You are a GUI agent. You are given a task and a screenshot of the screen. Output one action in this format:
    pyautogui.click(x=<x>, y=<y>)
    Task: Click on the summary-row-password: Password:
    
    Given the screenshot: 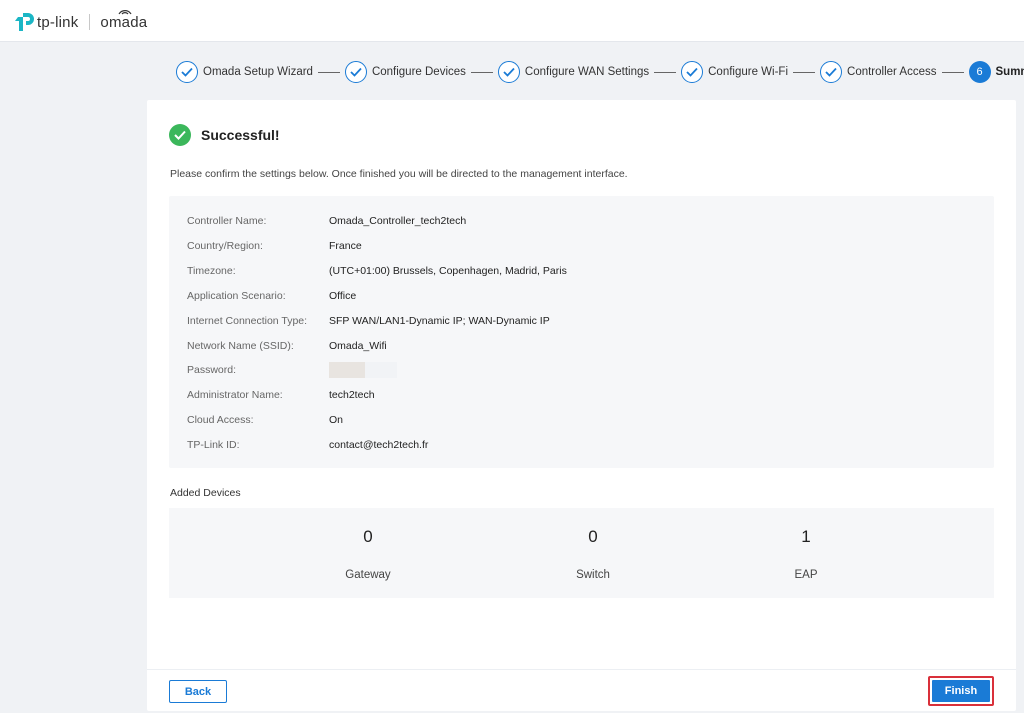 What is the action you would take?
    pyautogui.click(x=292, y=370)
    